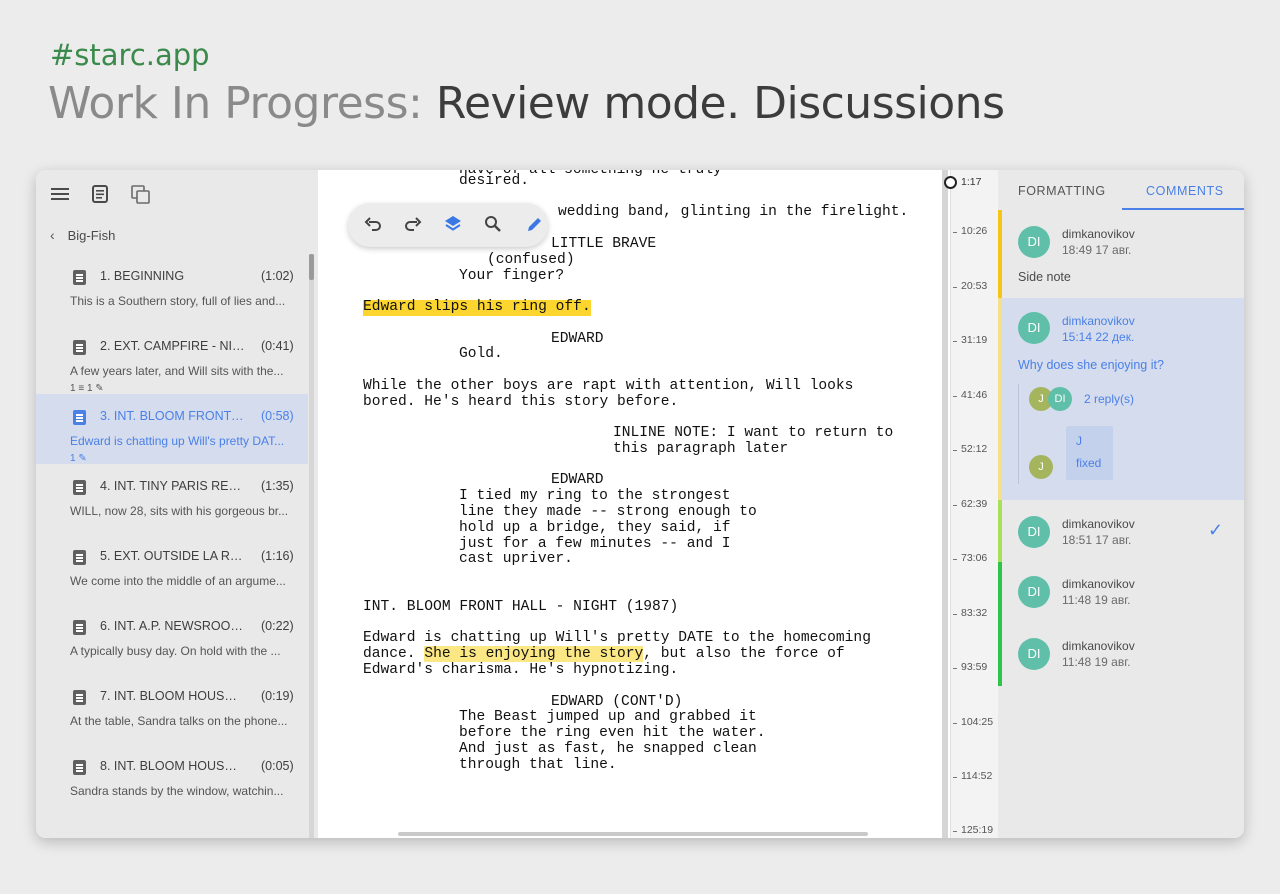 The height and width of the screenshot is (894, 1280). What do you see at coordinates (311, 267) in the screenshot?
I see `sidebar-scrollbar-thumb` at bounding box center [311, 267].